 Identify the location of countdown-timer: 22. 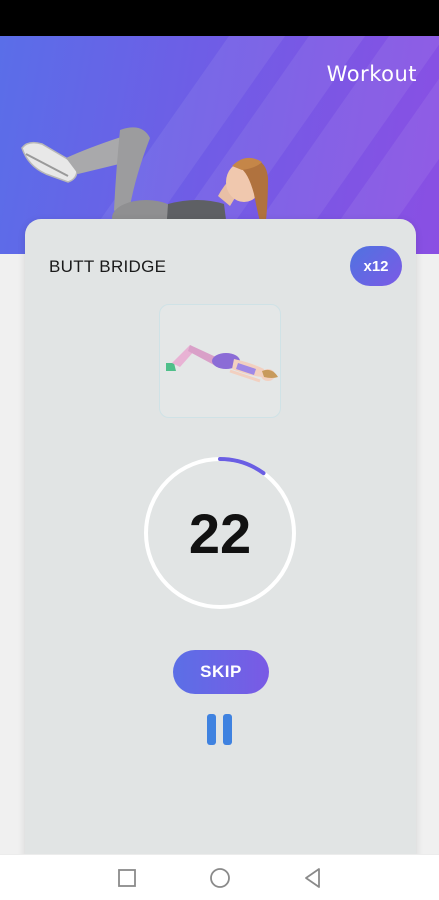
(220, 533).